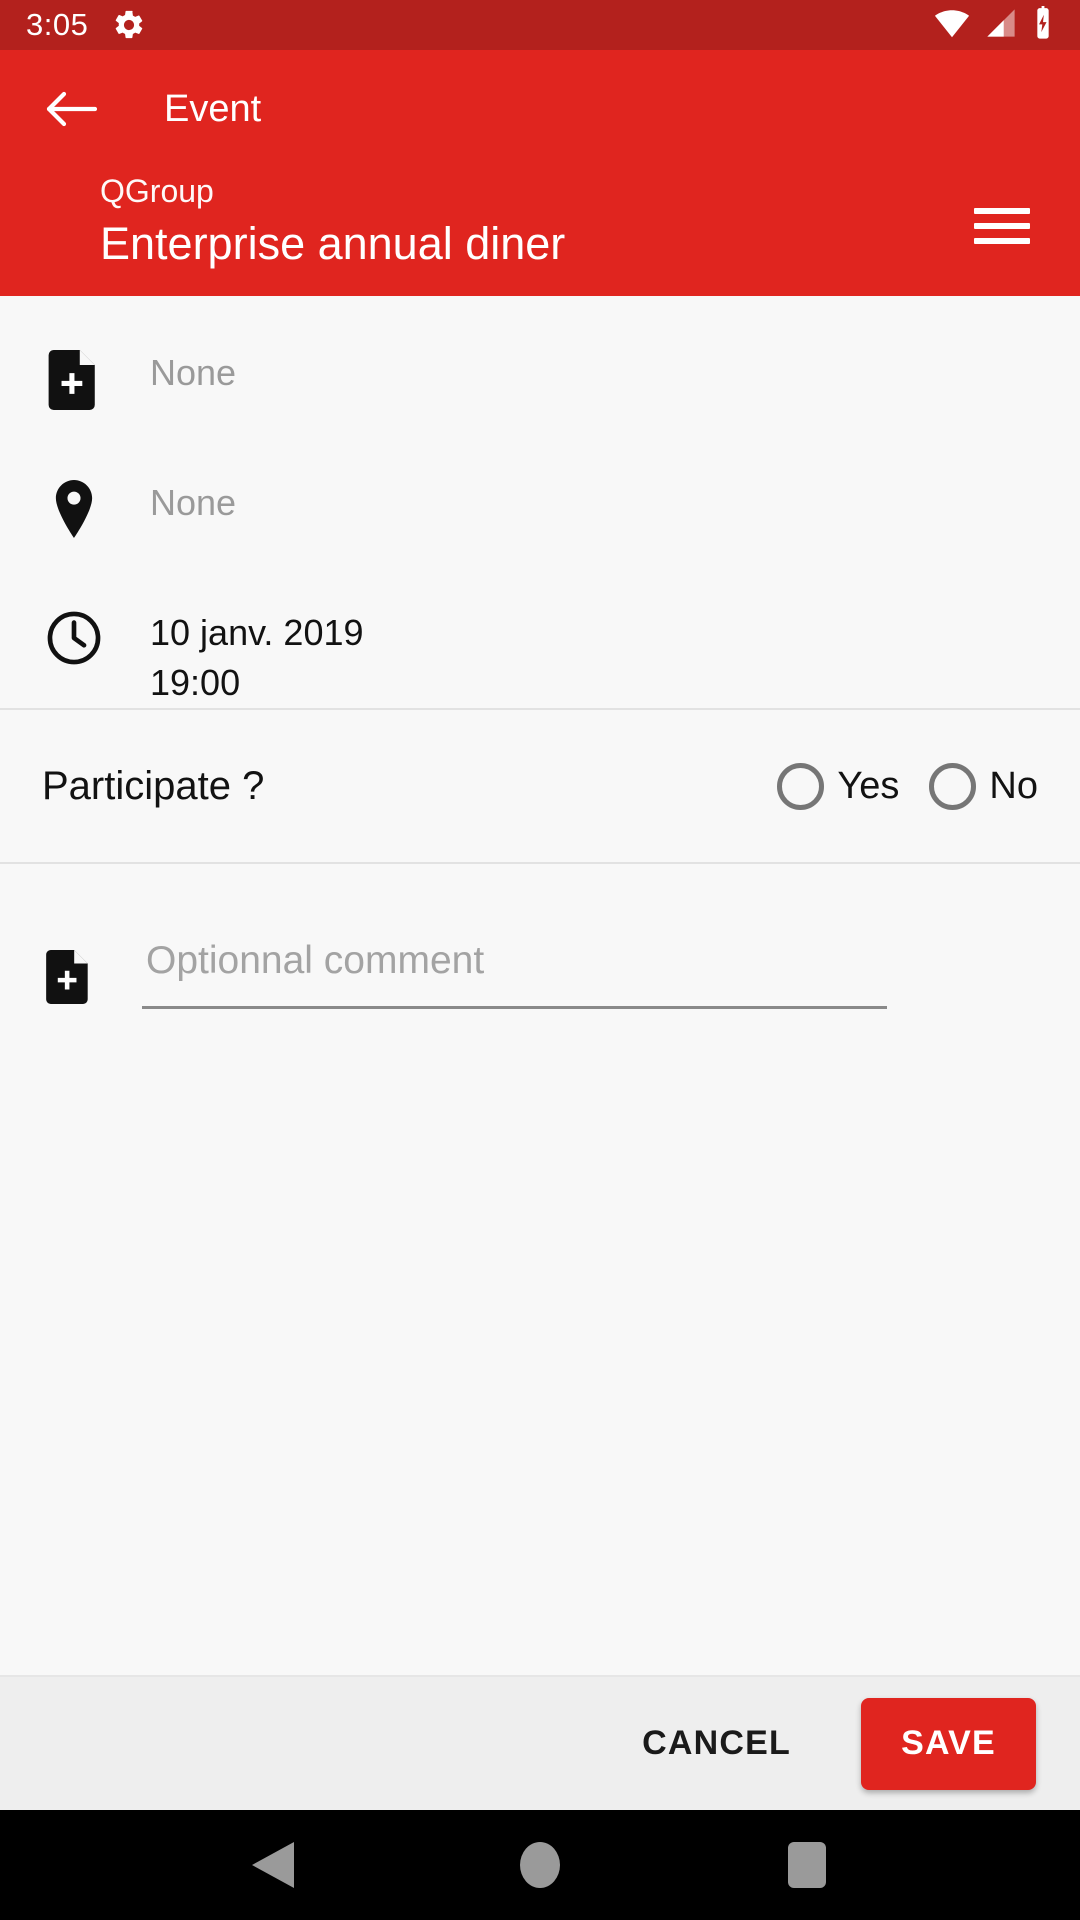  Describe the element at coordinates (983, 786) in the screenshot. I see `participate-option-no: No` at that location.